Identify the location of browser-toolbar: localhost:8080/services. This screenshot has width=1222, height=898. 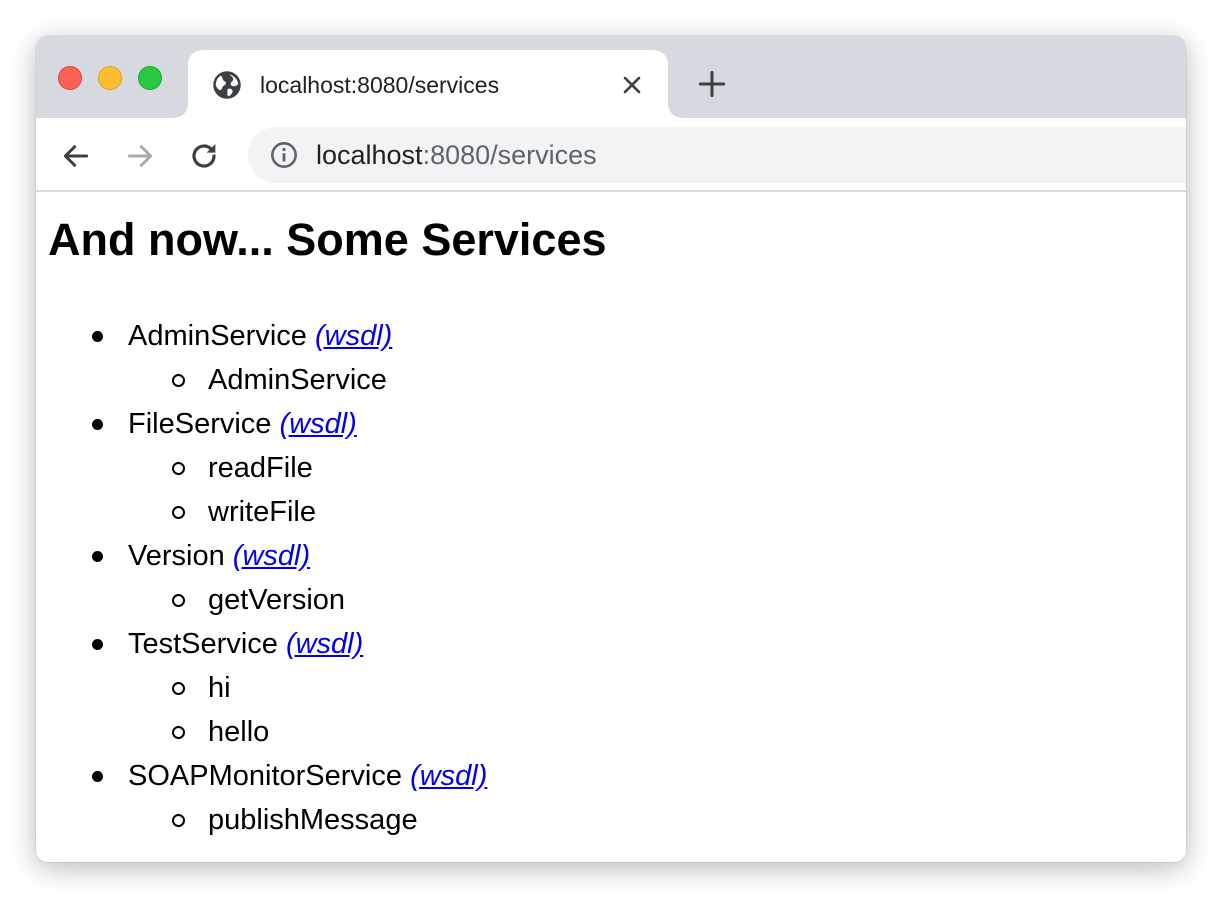
(611, 155).